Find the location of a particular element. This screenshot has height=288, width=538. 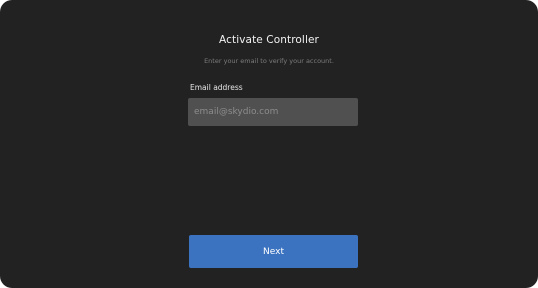

page-title: Activate Controller is located at coordinates (269, 40).